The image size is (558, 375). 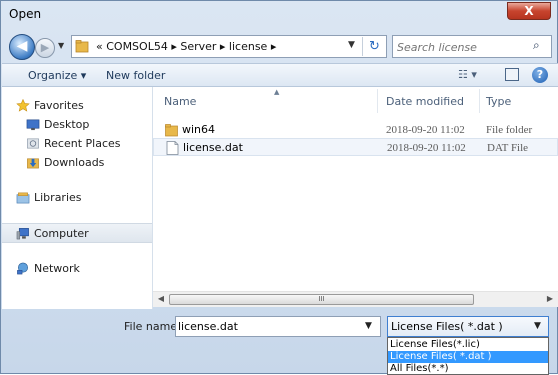 I want to click on table-row: win64 2018-09-20 11:02 File folder, so click(x=355, y=130).